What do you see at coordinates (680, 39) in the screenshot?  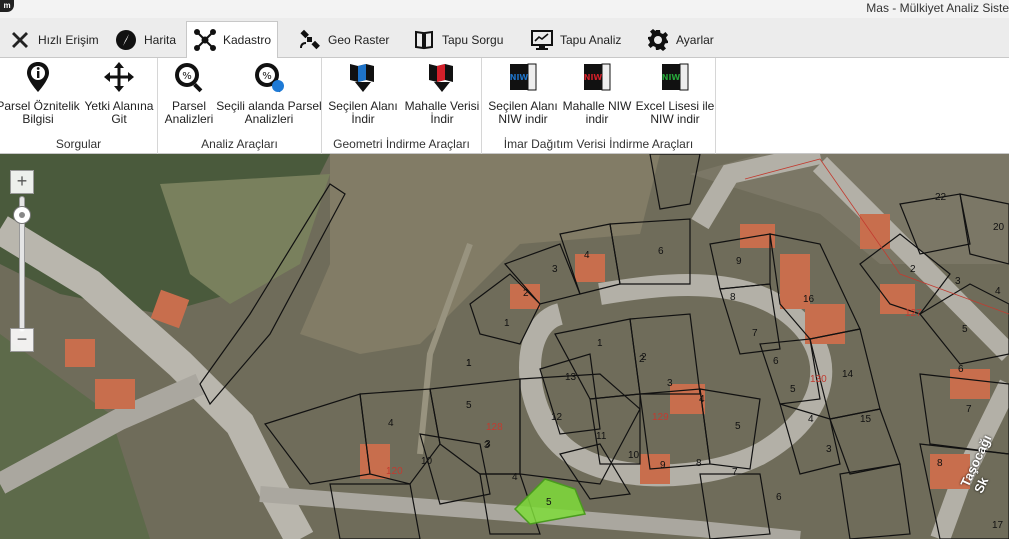 I see `tab-ayarlar: Ayarlar` at bounding box center [680, 39].